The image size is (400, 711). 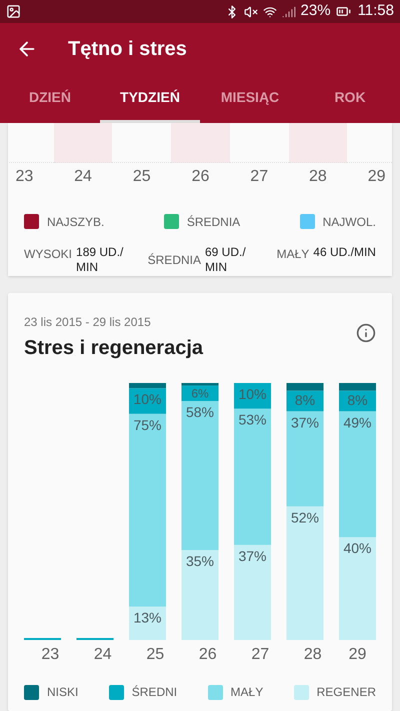 What do you see at coordinates (113, 348) in the screenshot?
I see `card-title: Stres i regeneracja` at bounding box center [113, 348].